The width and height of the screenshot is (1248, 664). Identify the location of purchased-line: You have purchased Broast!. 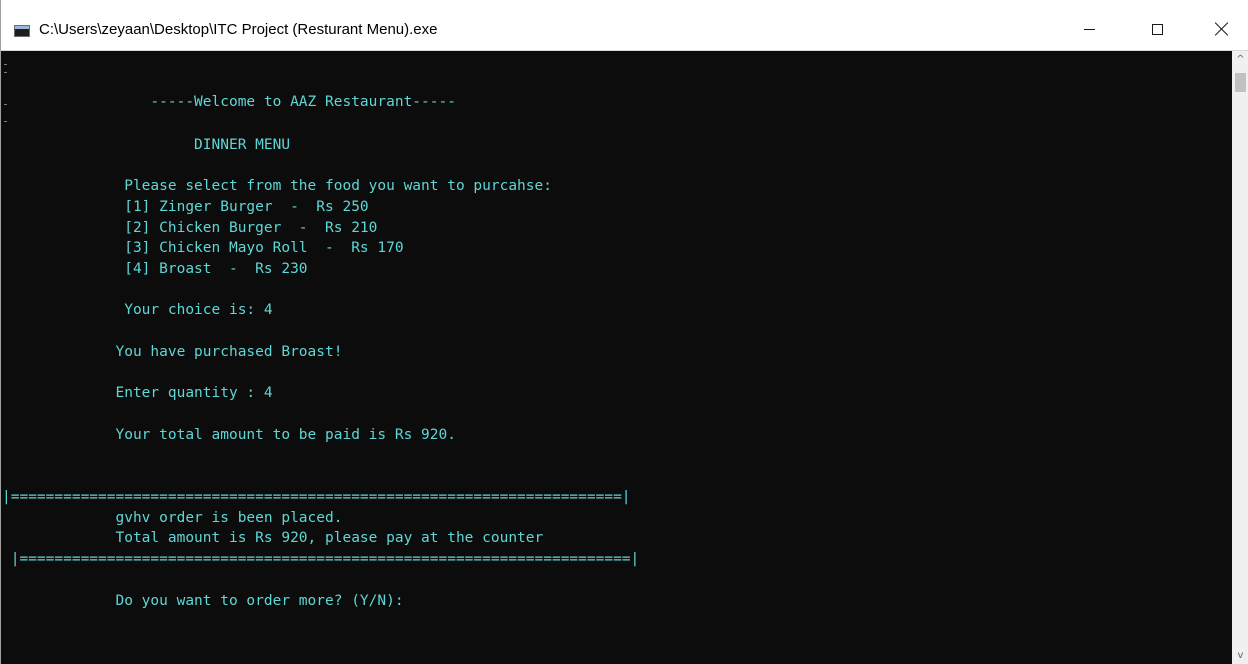
(172, 352).